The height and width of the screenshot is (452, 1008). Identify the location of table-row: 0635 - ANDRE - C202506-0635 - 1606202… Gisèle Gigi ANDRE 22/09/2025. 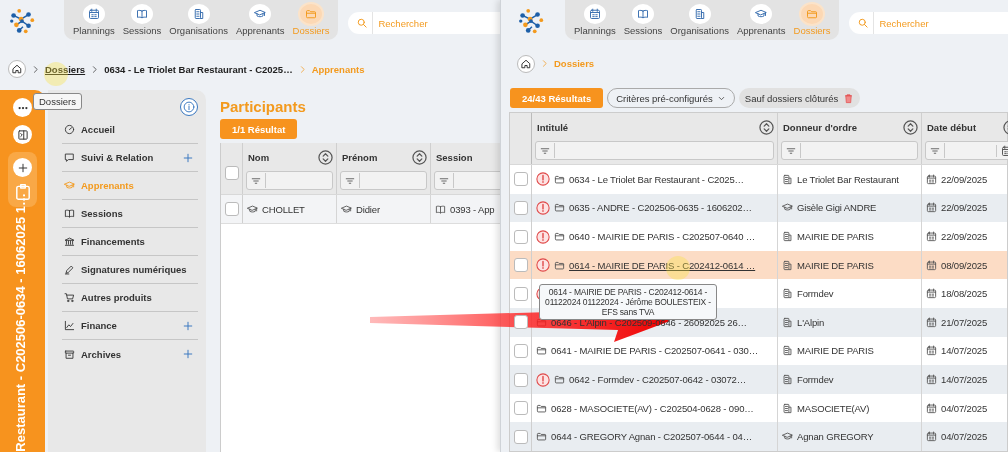
(758, 208).